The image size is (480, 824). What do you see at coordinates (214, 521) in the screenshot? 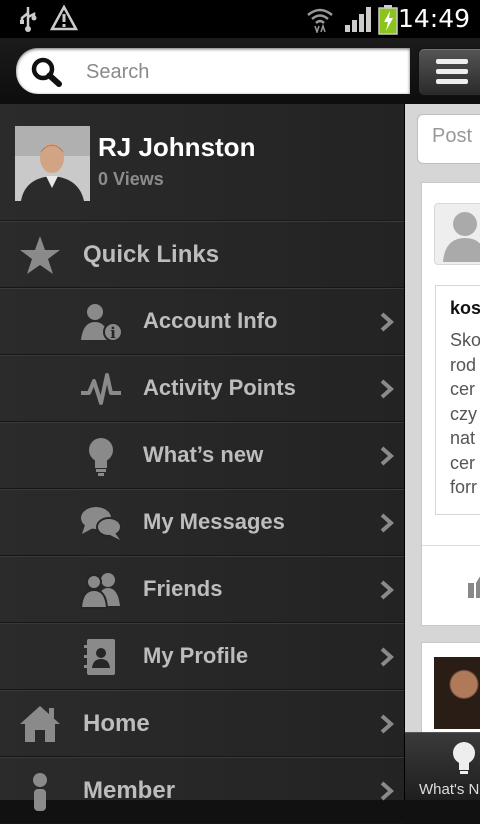
I see `sidebar-item-label: My Messages` at bounding box center [214, 521].